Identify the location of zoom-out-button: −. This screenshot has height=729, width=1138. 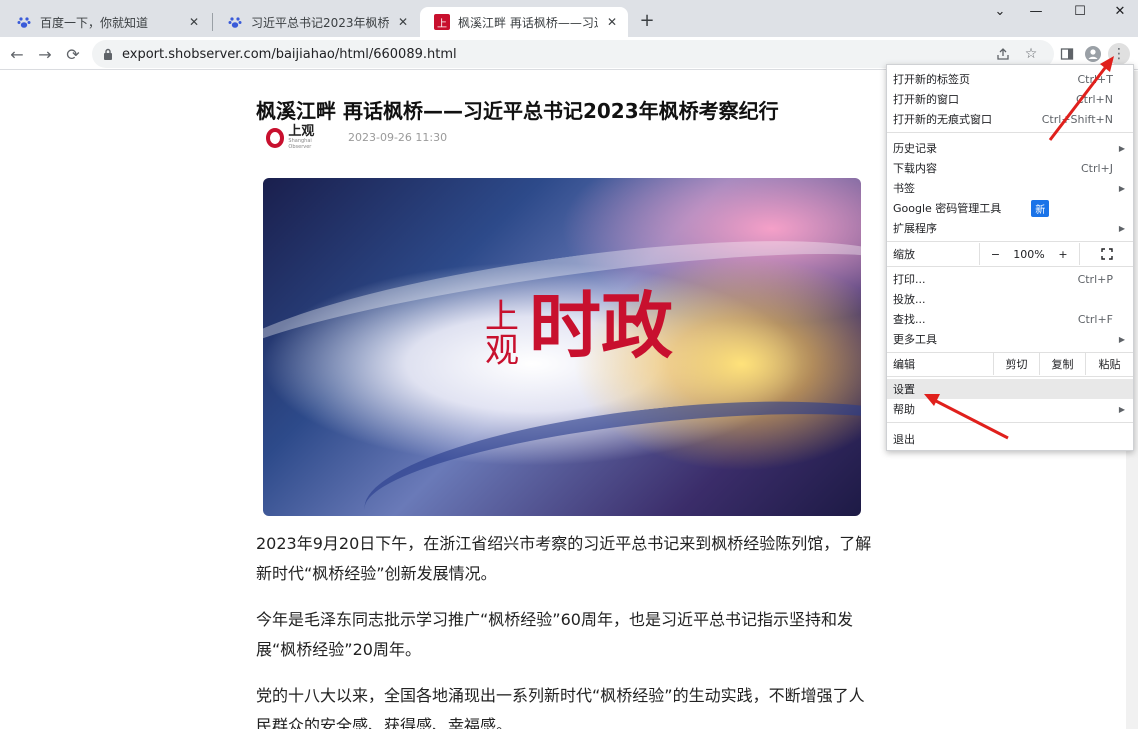
(995, 254).